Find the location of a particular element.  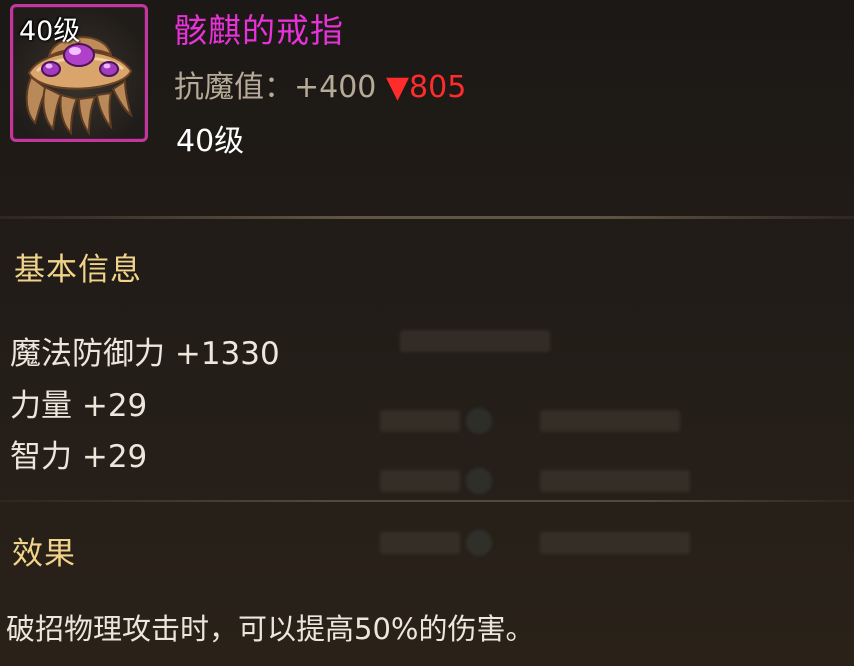

basic-info-heading: 基本信息 is located at coordinates (78, 270).